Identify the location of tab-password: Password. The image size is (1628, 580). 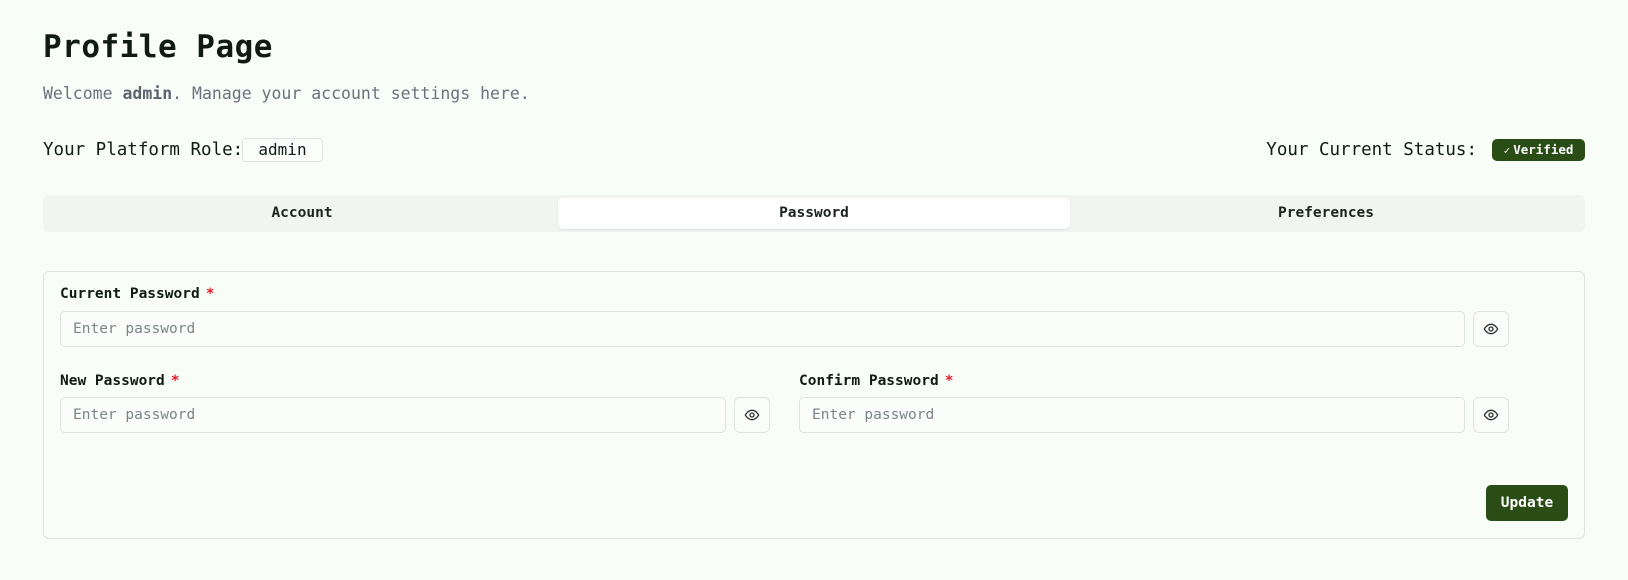
(814, 213).